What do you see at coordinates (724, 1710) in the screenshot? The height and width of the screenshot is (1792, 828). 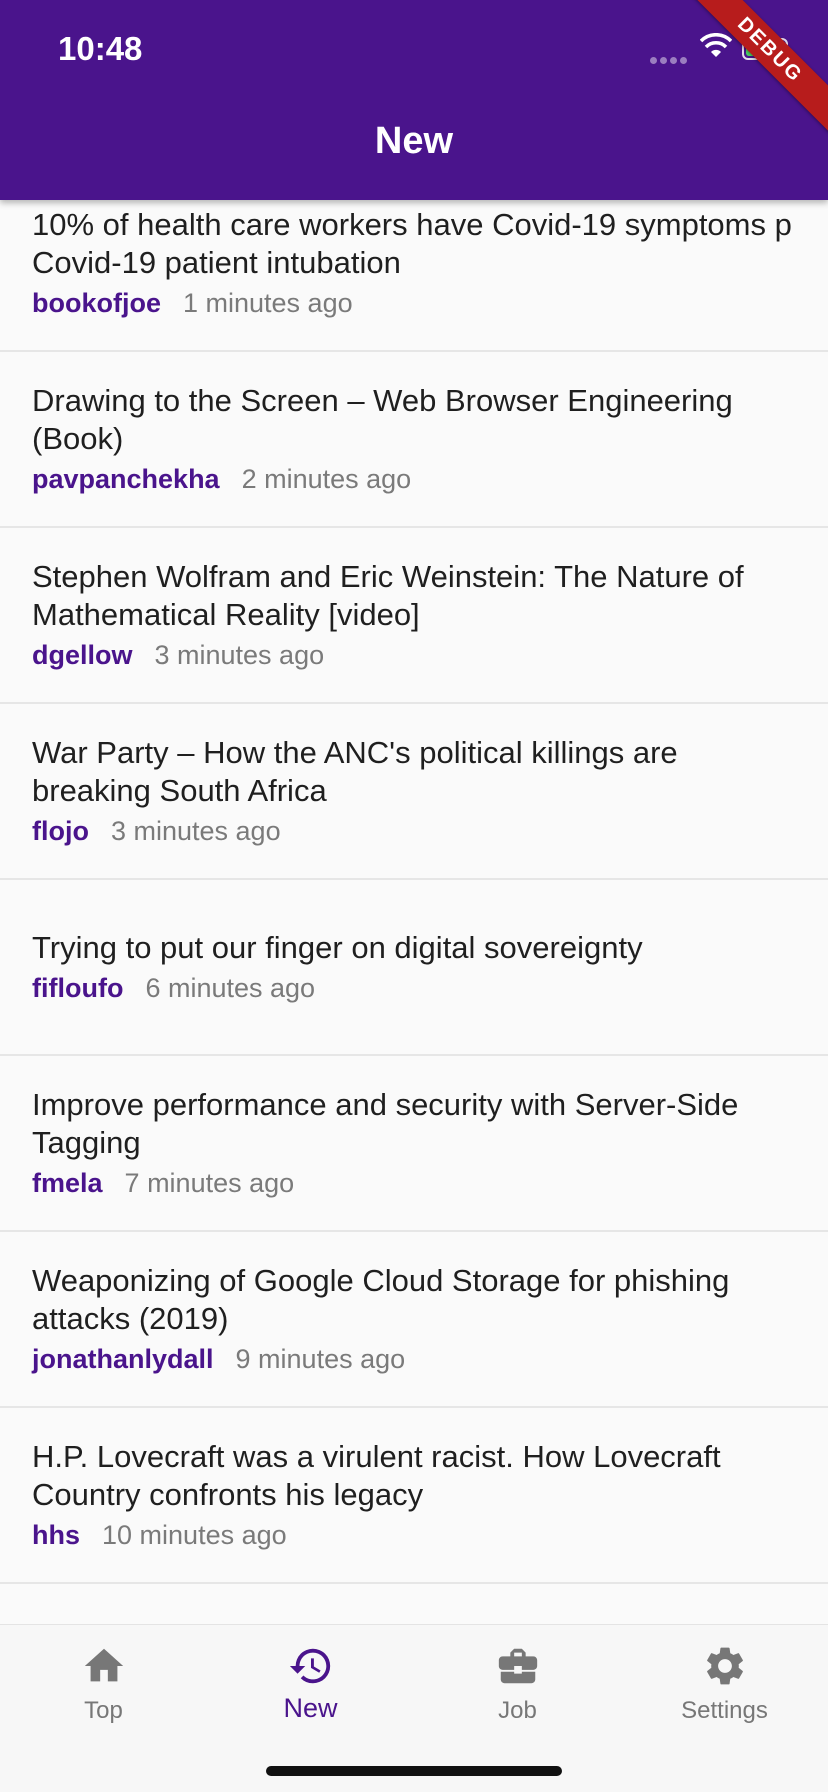 I see `nav-label: Settings` at bounding box center [724, 1710].